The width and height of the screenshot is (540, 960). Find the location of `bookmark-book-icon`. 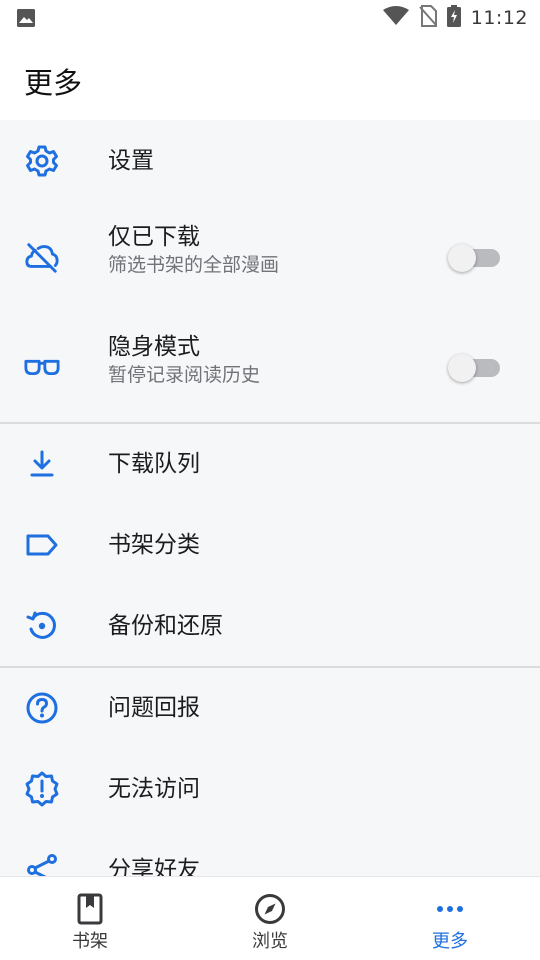

bookmark-book-icon is located at coordinates (90, 909).